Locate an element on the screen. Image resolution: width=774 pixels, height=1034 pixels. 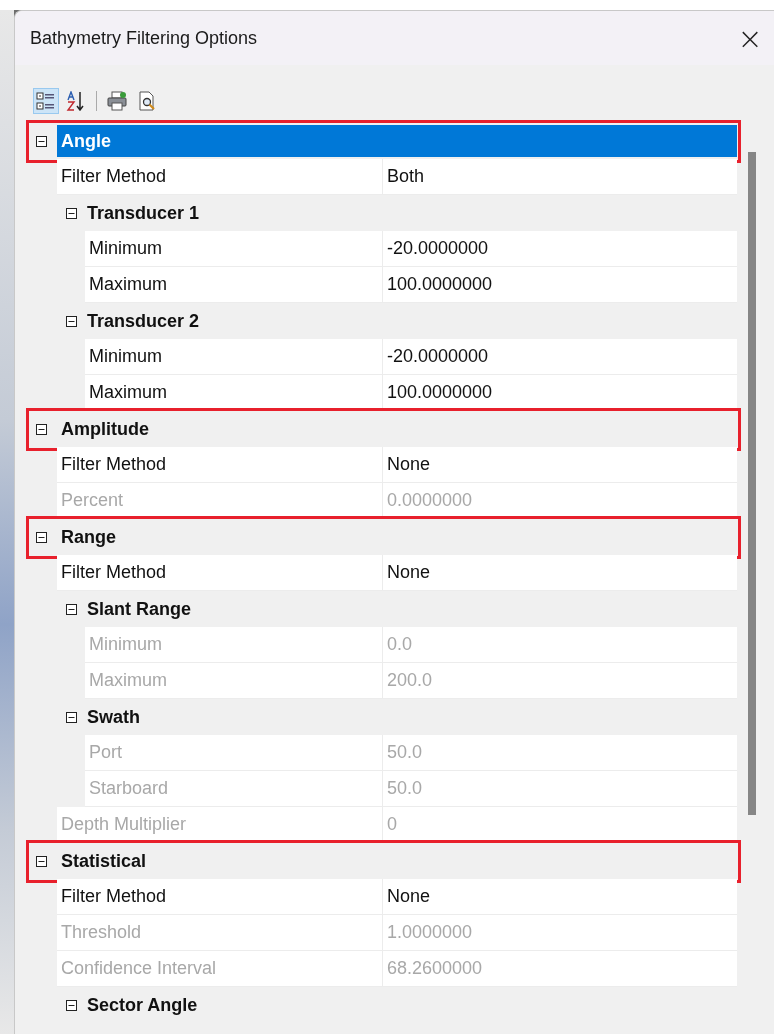
group-label: Sector Angle is located at coordinates (142, 1005).